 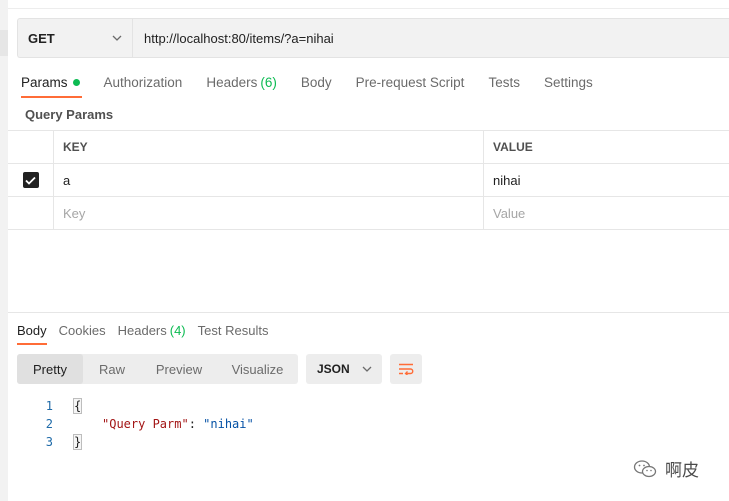 What do you see at coordinates (142, 442) in the screenshot?
I see `code-line: 3}` at bounding box center [142, 442].